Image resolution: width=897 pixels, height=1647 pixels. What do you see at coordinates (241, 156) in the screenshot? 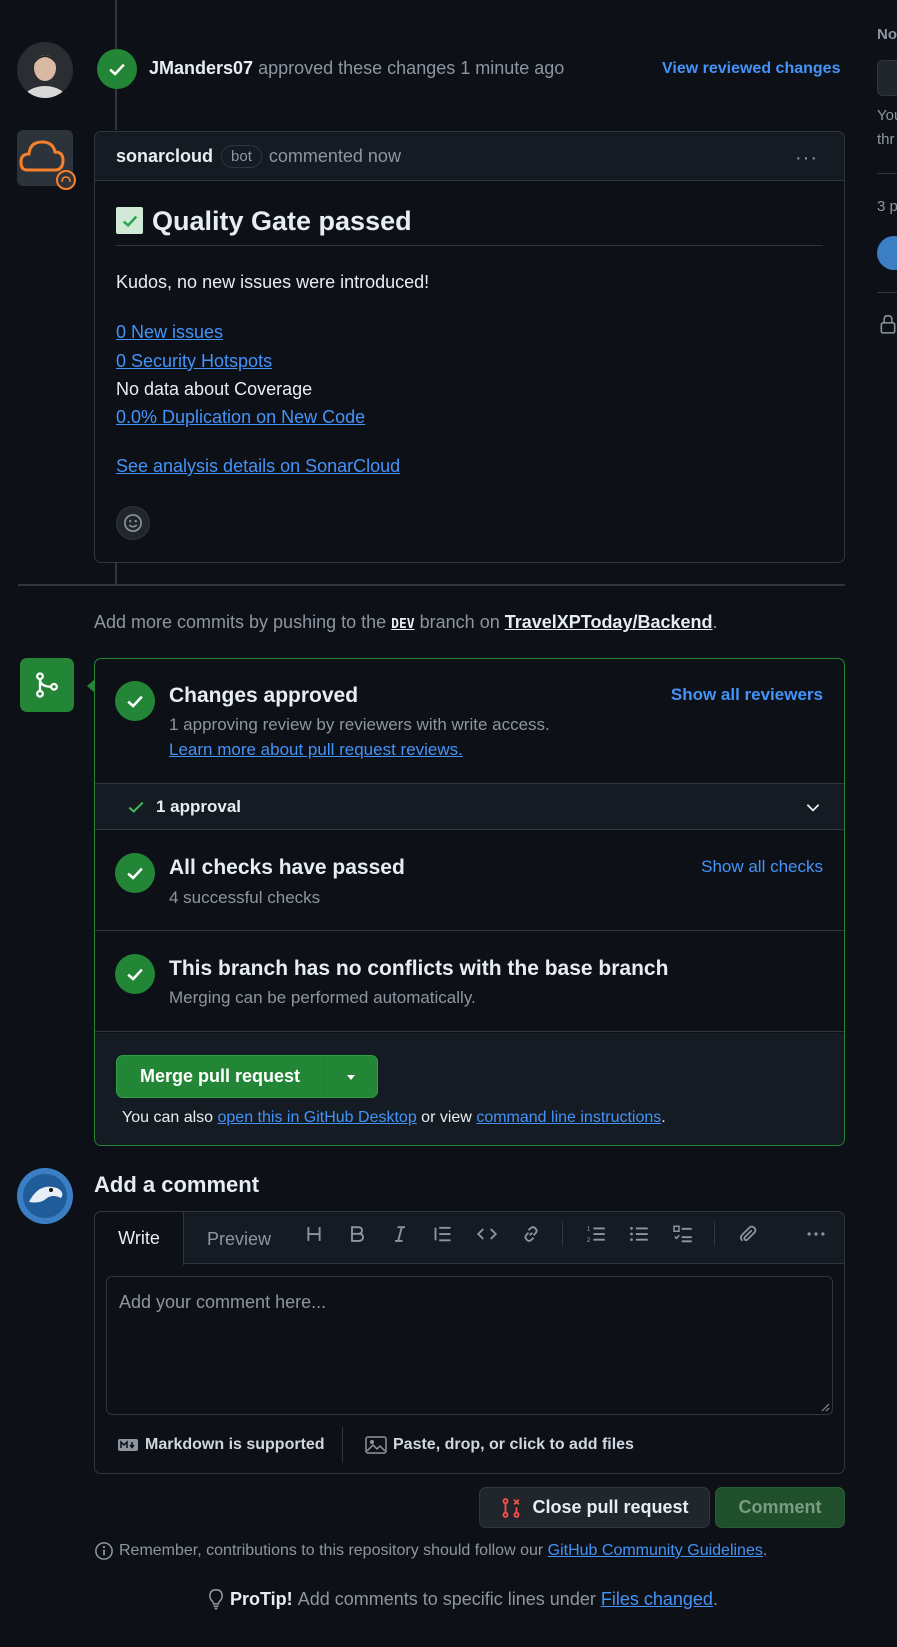
I see `bot-badge: bot` at bounding box center [241, 156].